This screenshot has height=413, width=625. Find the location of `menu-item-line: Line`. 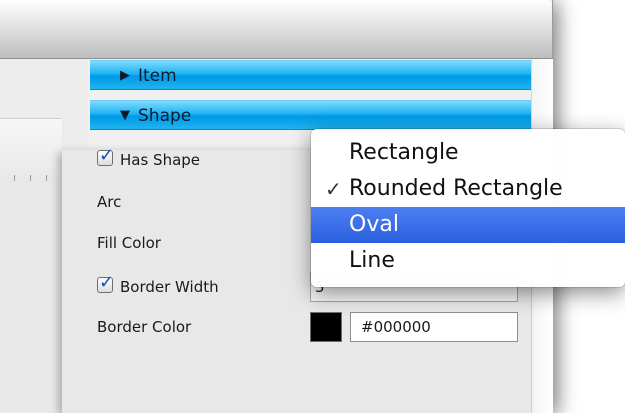

menu-item-line: Line is located at coordinates (468, 261).